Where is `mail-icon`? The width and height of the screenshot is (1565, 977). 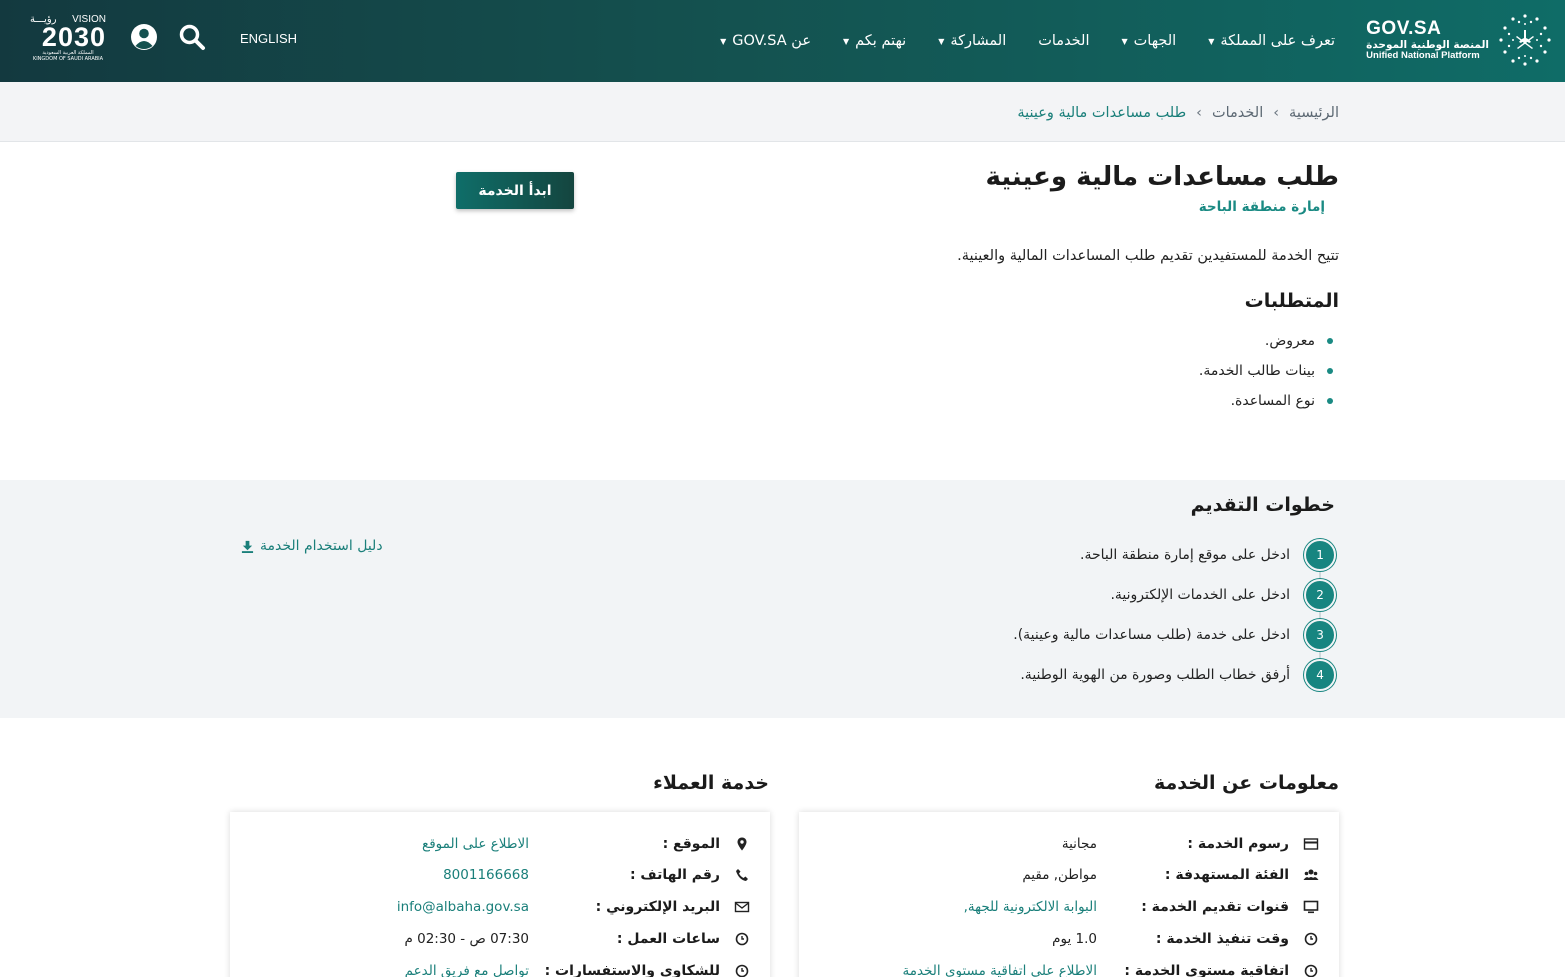
mail-icon is located at coordinates (742, 906).